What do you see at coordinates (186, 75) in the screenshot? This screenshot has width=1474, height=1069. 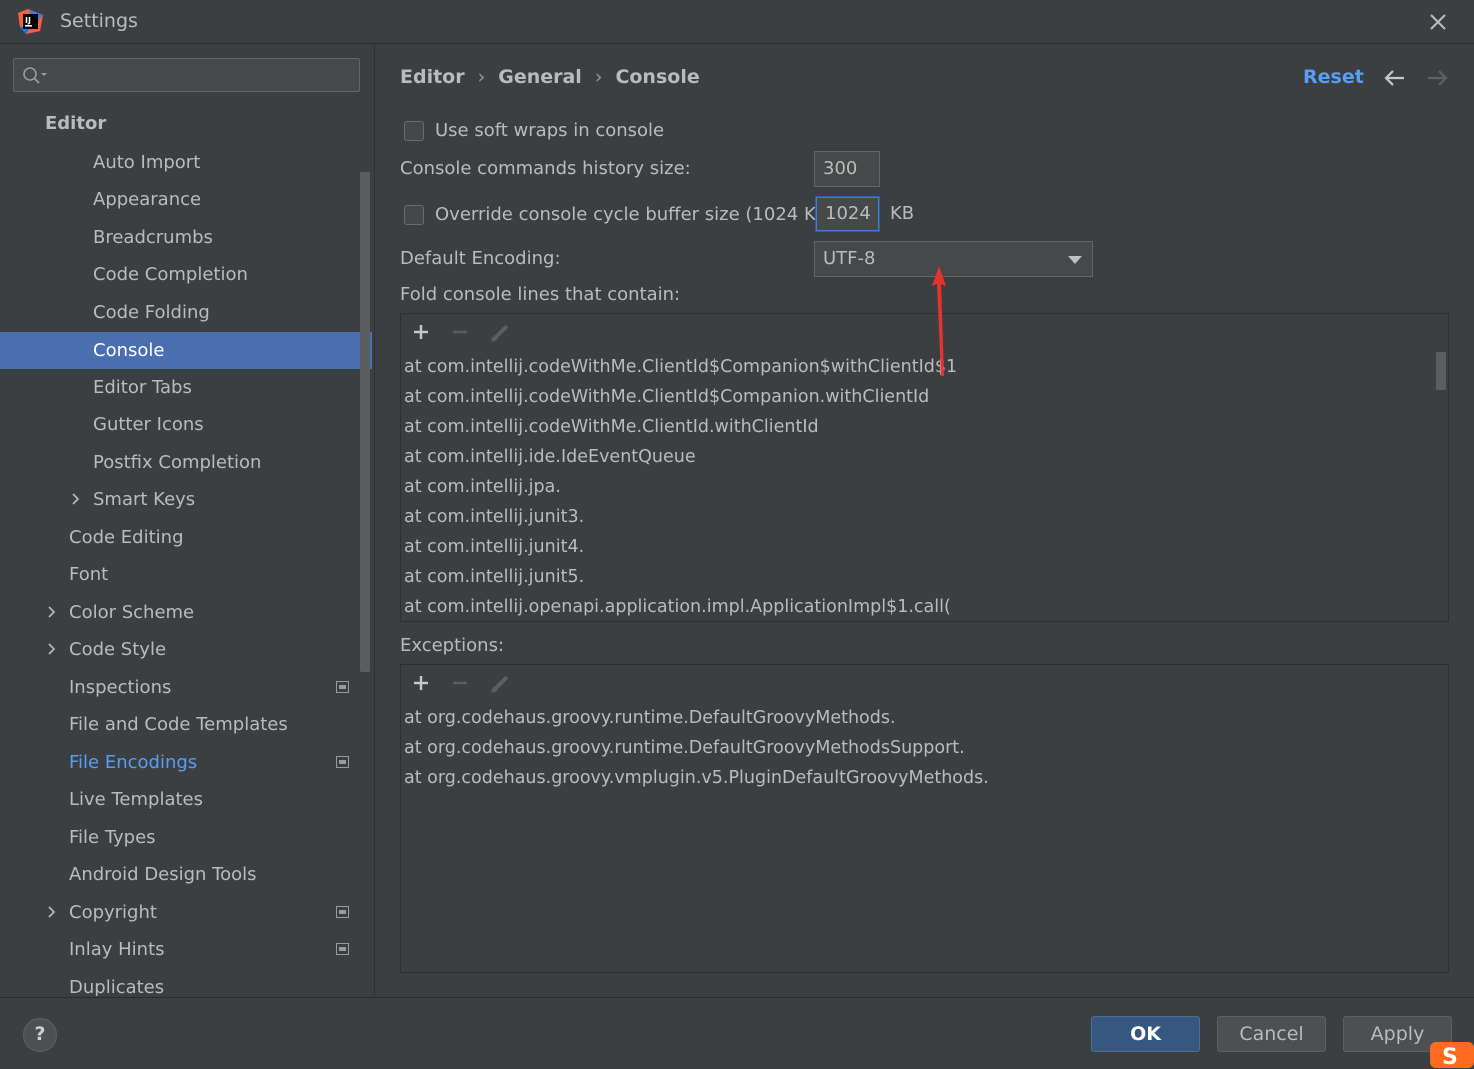 I see `search-input` at bounding box center [186, 75].